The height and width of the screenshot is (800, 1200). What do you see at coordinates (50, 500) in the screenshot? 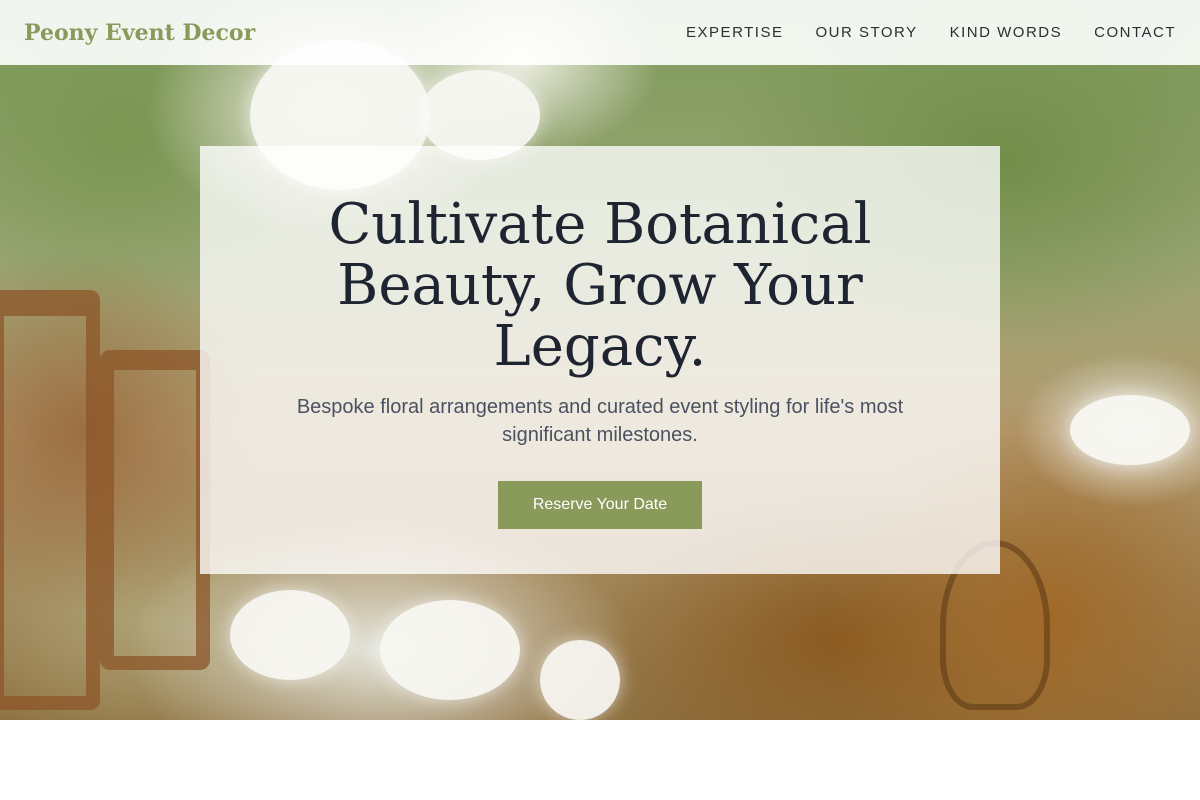
I see `chair-image-left` at bounding box center [50, 500].